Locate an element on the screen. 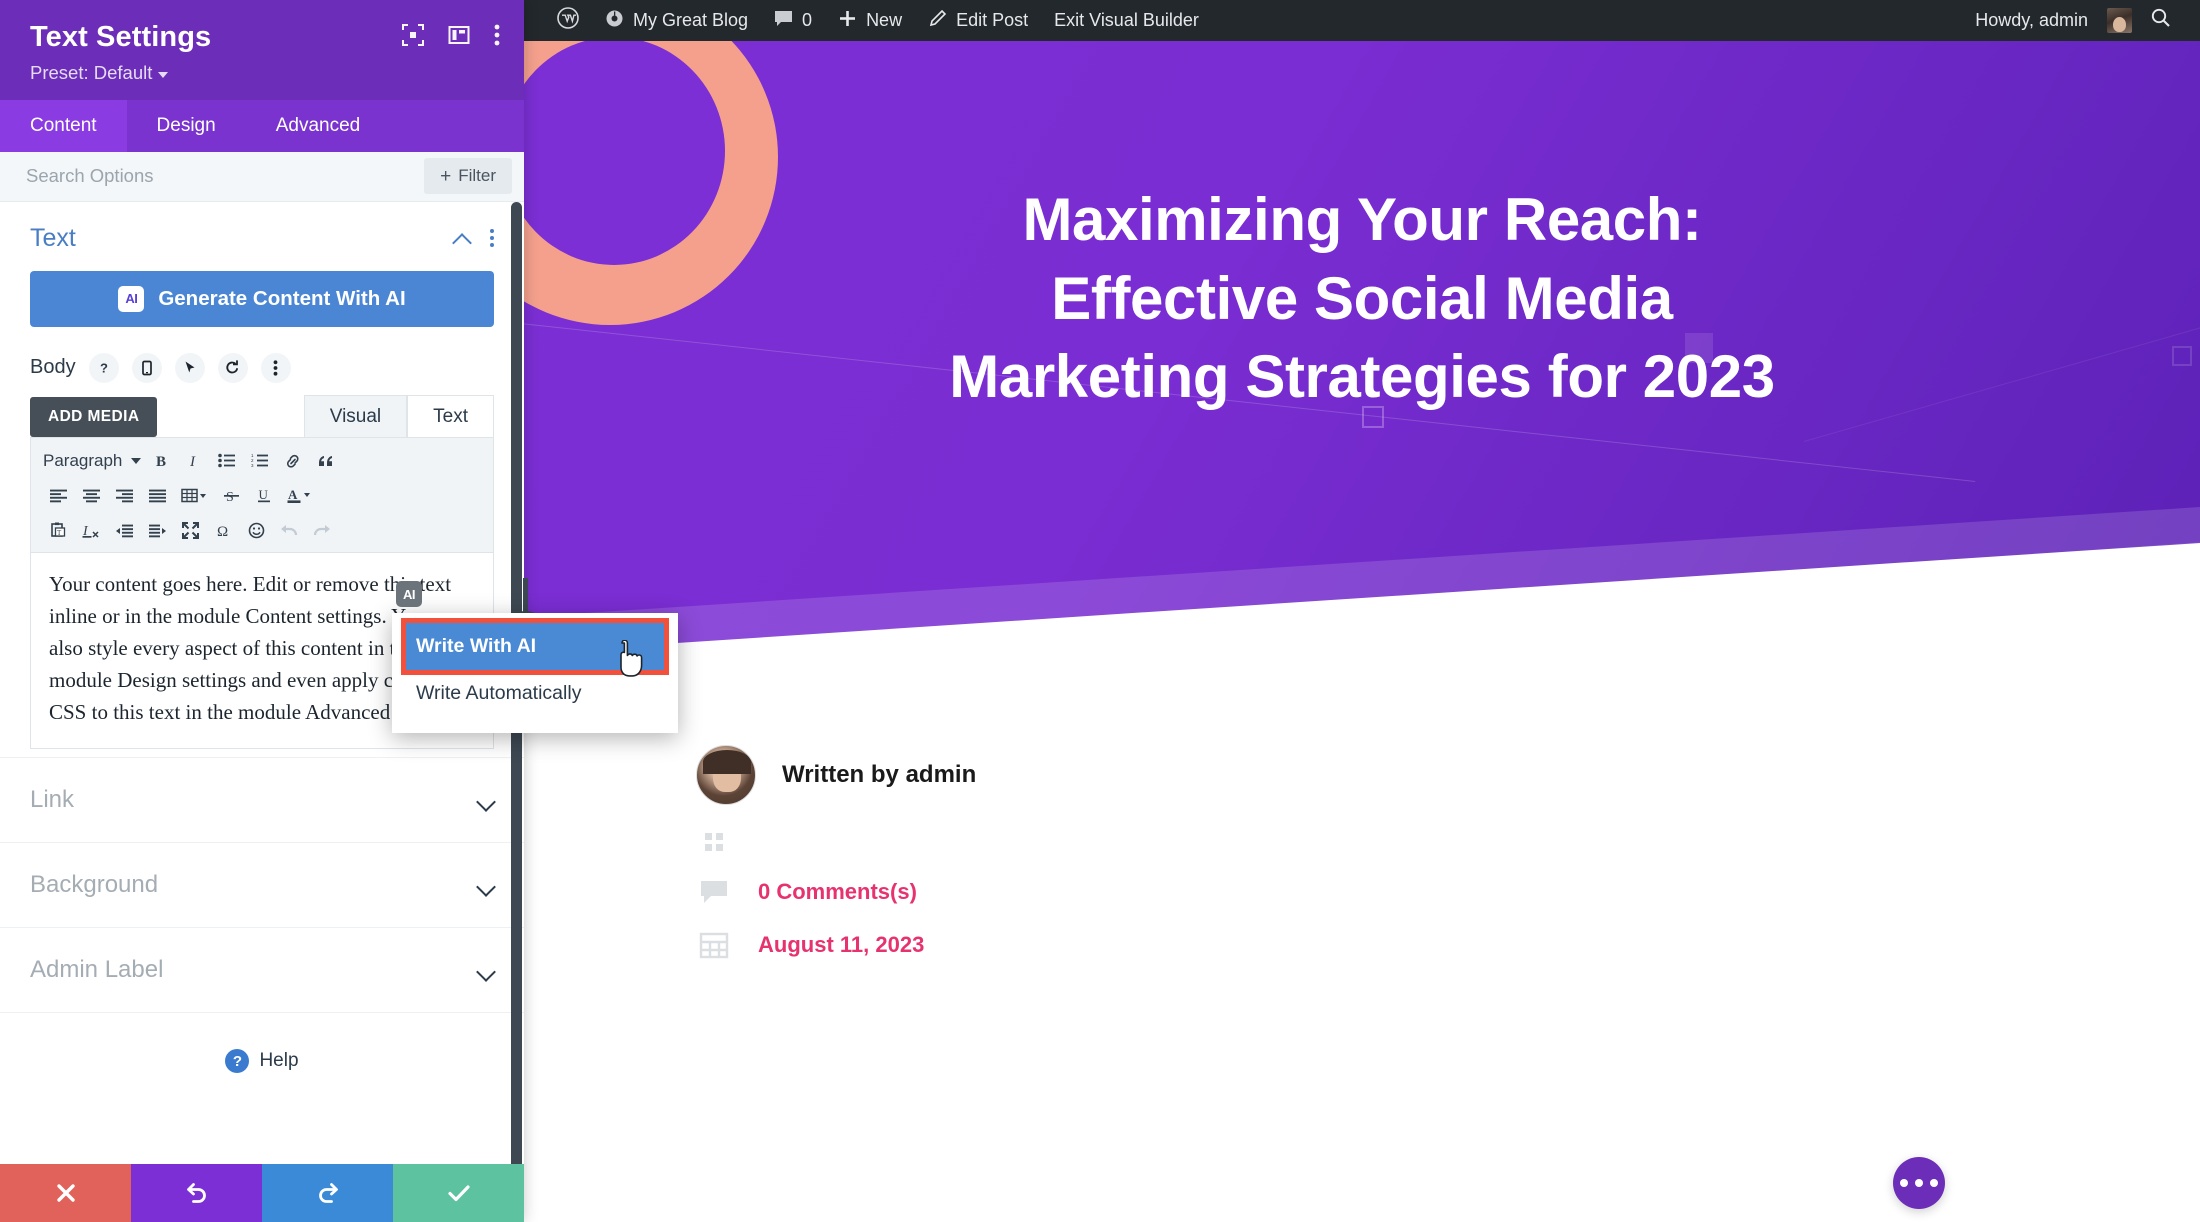 The height and width of the screenshot is (1222, 2200). tab-visual: Visual is located at coordinates (355, 415).